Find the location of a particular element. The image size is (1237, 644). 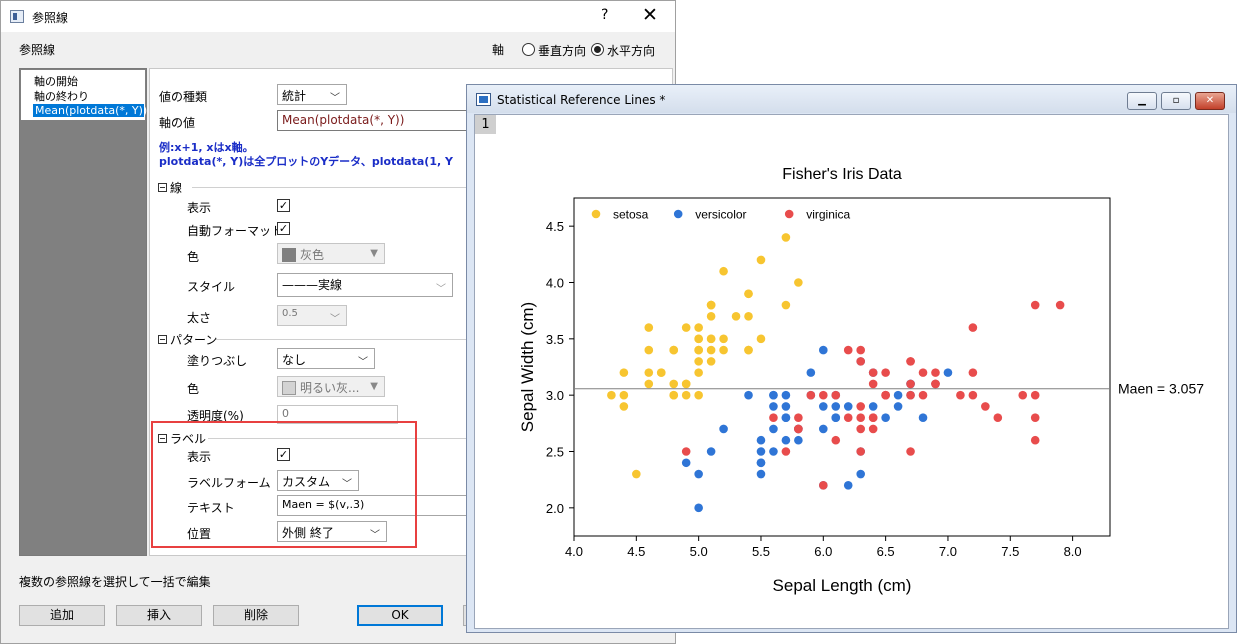

radio-horizontal-label: 水平方向 is located at coordinates (631, 51).